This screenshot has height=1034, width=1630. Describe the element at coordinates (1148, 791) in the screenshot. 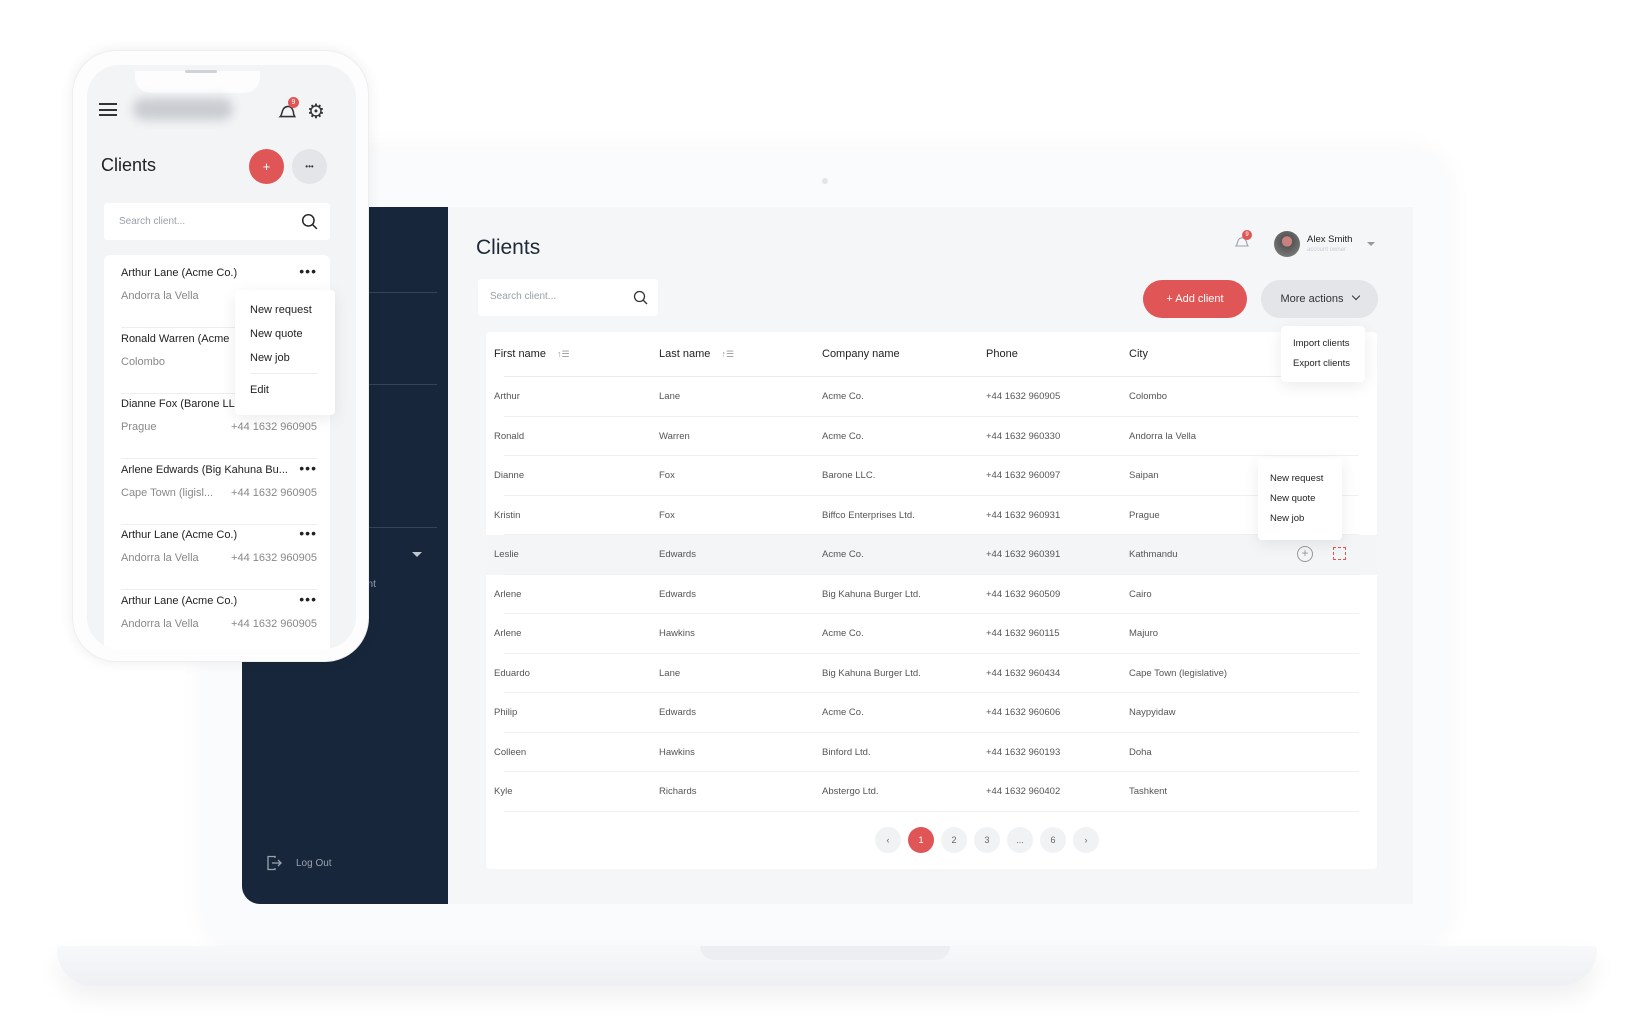

I see `table-cell: Tashkent` at that location.